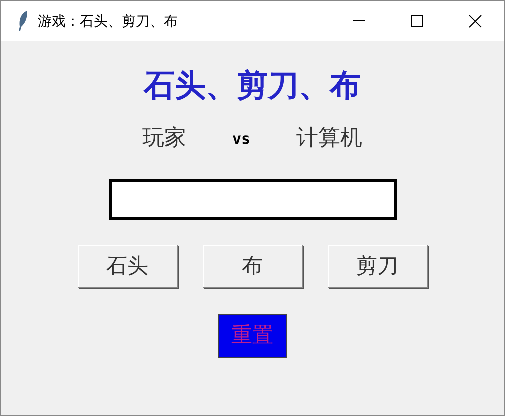 This screenshot has width=505, height=416. What do you see at coordinates (417, 21) in the screenshot?
I see `maximize-icon` at bounding box center [417, 21].